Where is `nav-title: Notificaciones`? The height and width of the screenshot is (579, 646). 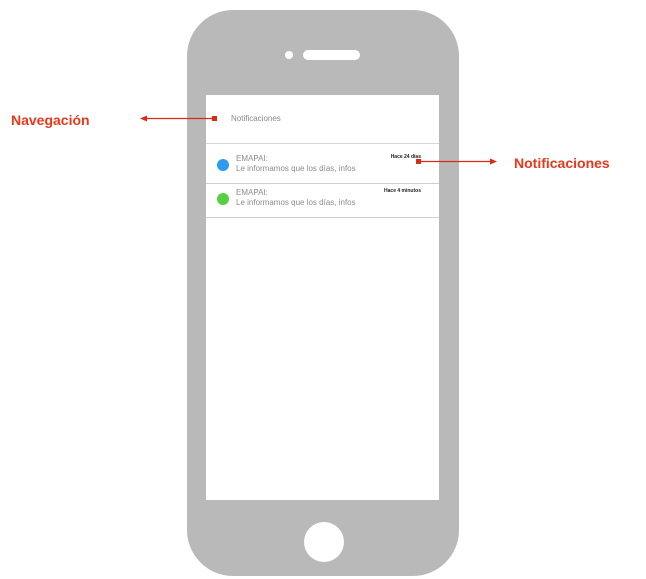
nav-title: Notificaciones is located at coordinates (256, 118).